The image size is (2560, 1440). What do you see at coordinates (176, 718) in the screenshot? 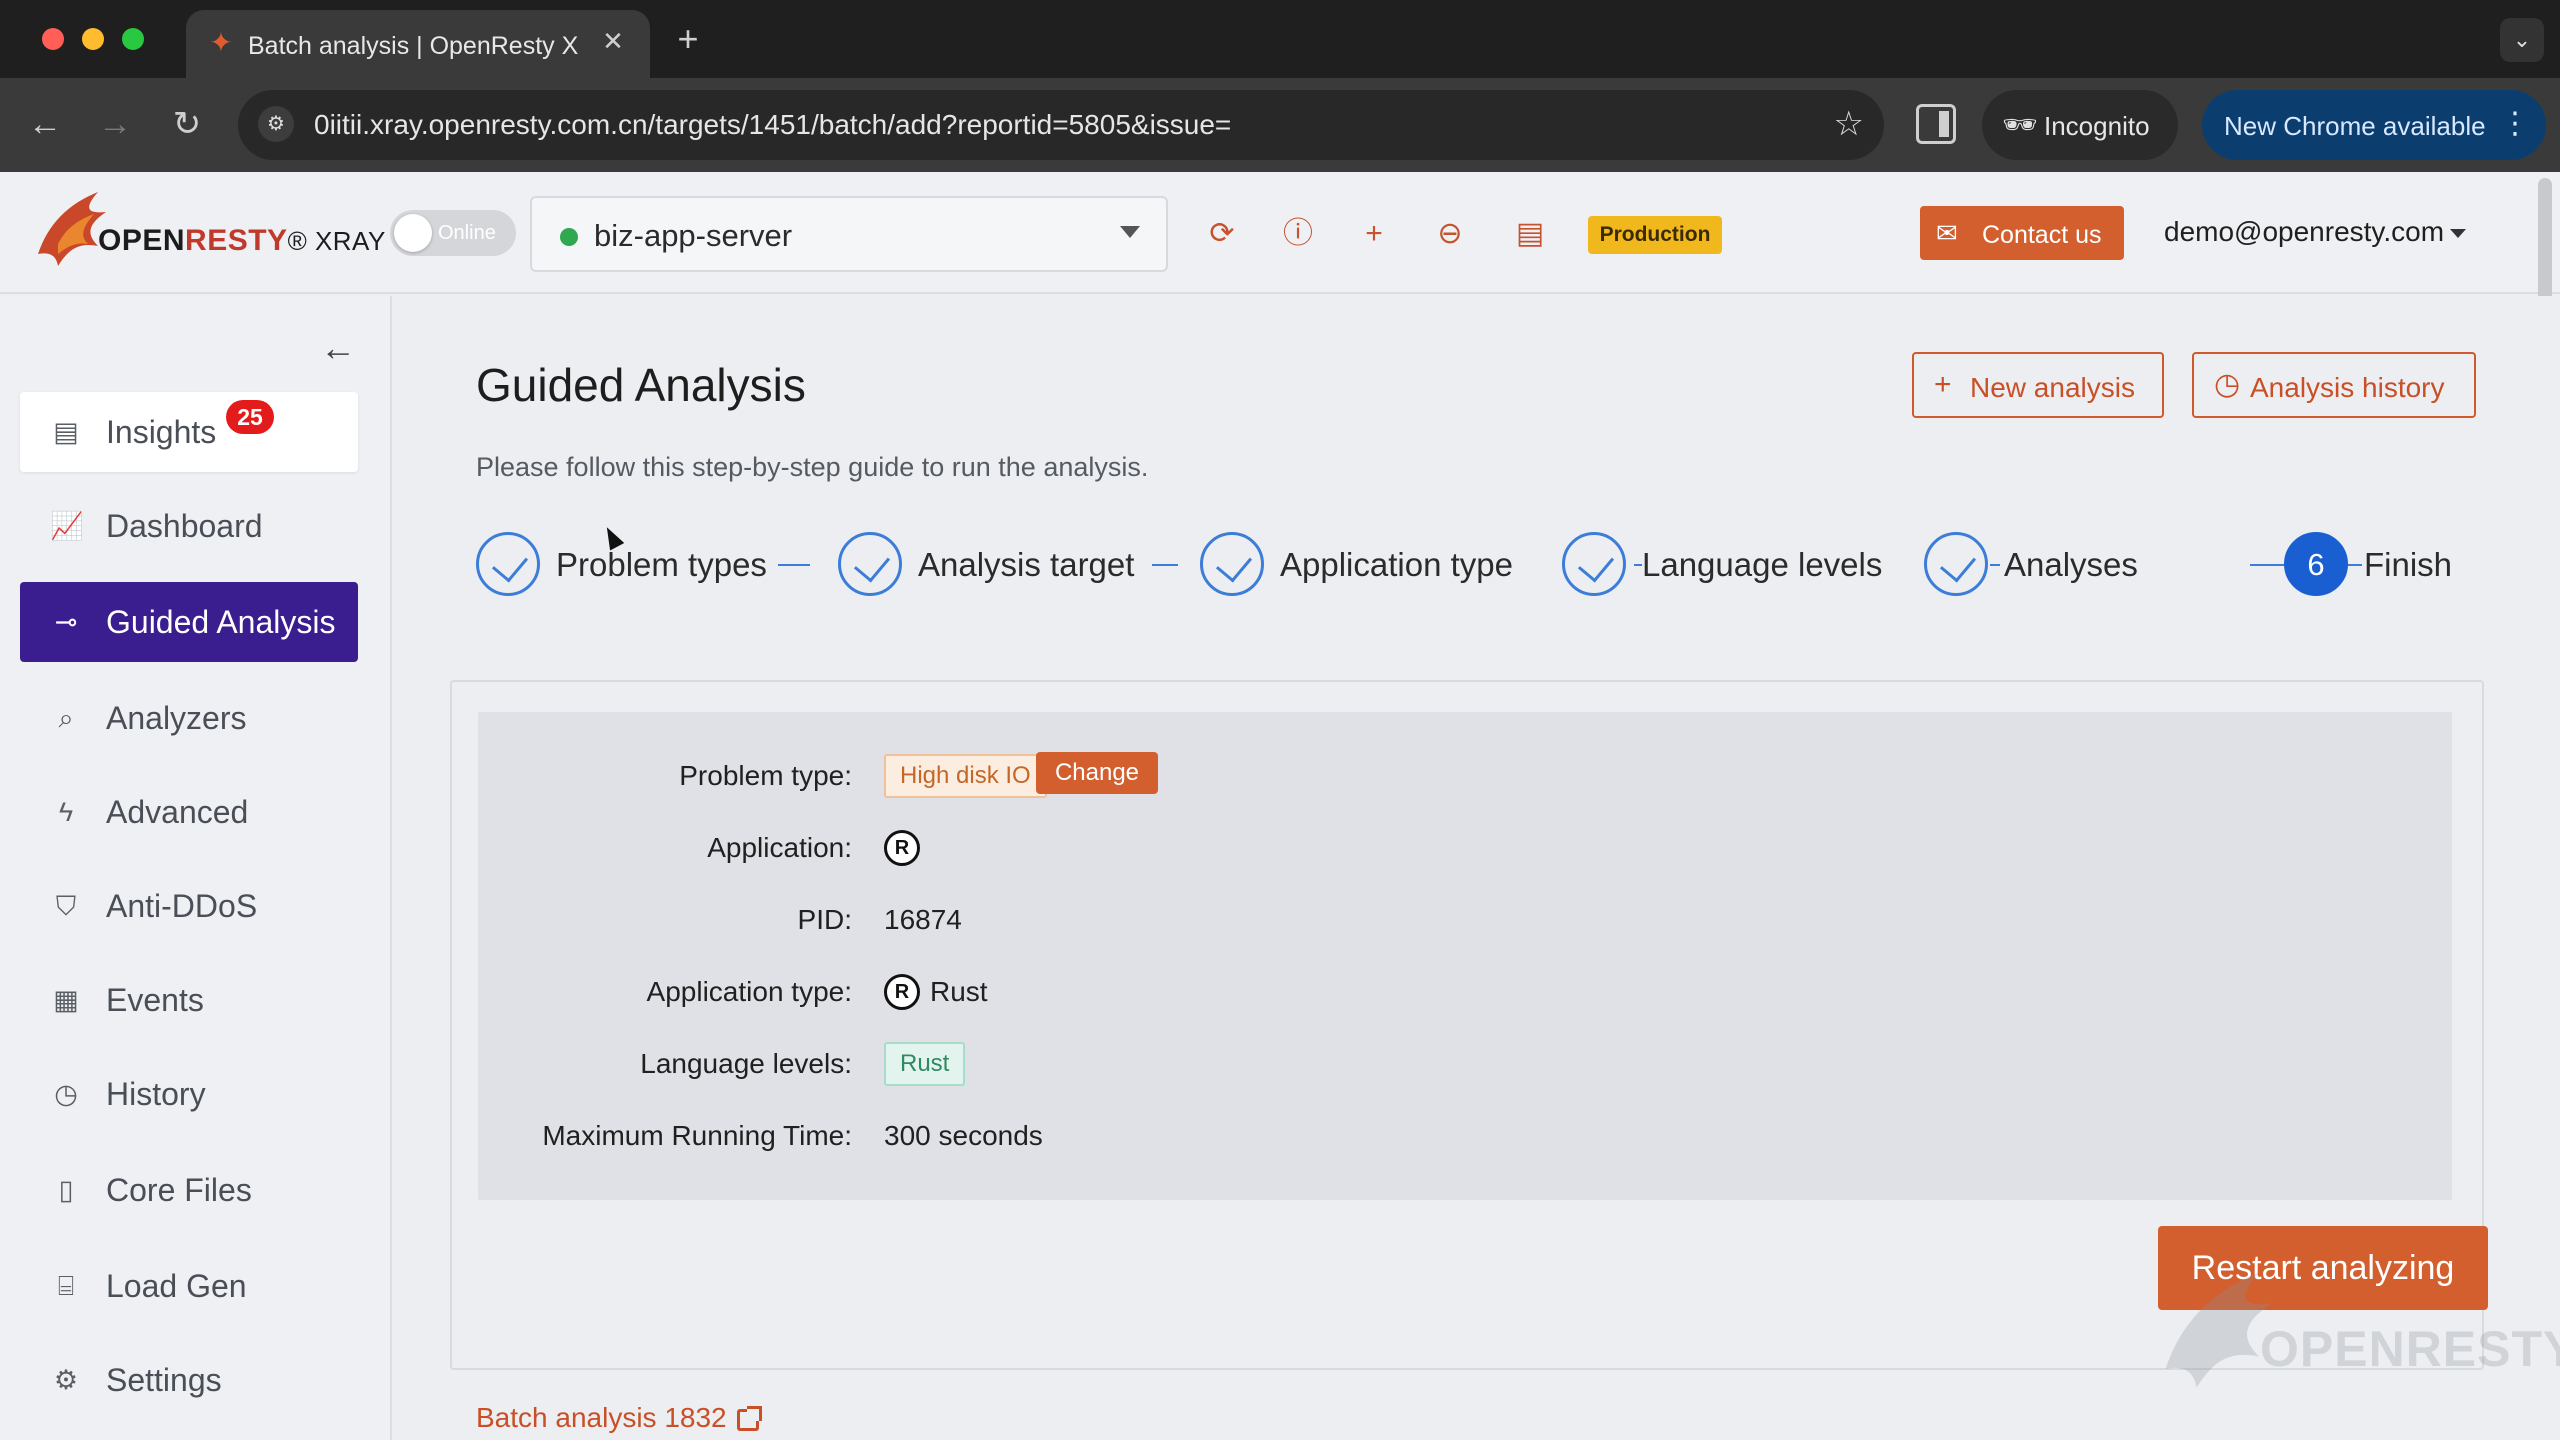
I see `sidebar-item-label: Analyzers` at bounding box center [176, 718].